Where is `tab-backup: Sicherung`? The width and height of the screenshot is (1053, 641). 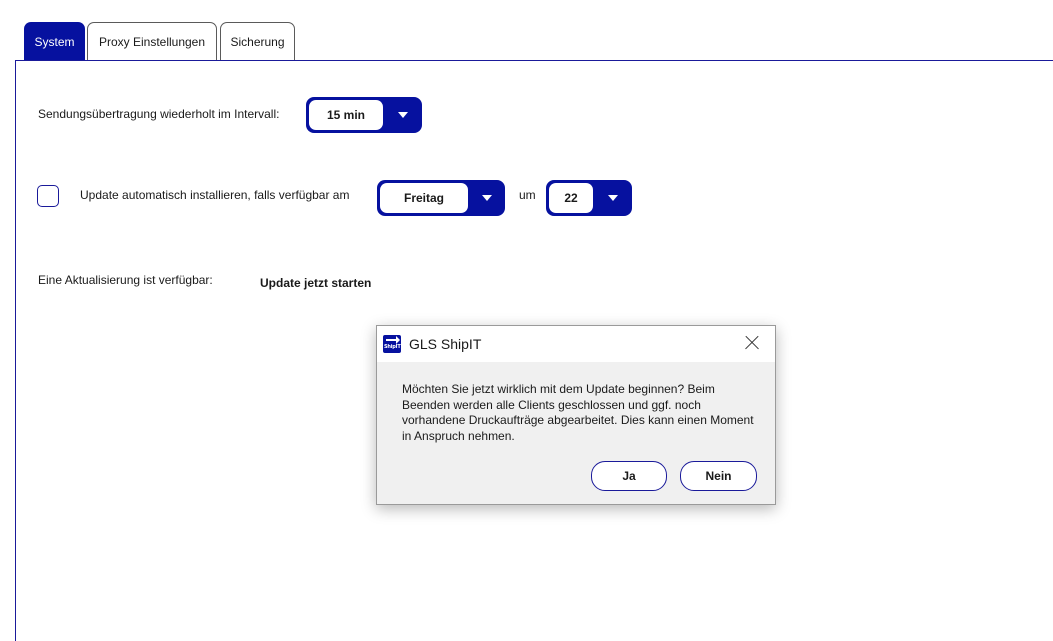 tab-backup: Sicherung is located at coordinates (257, 41).